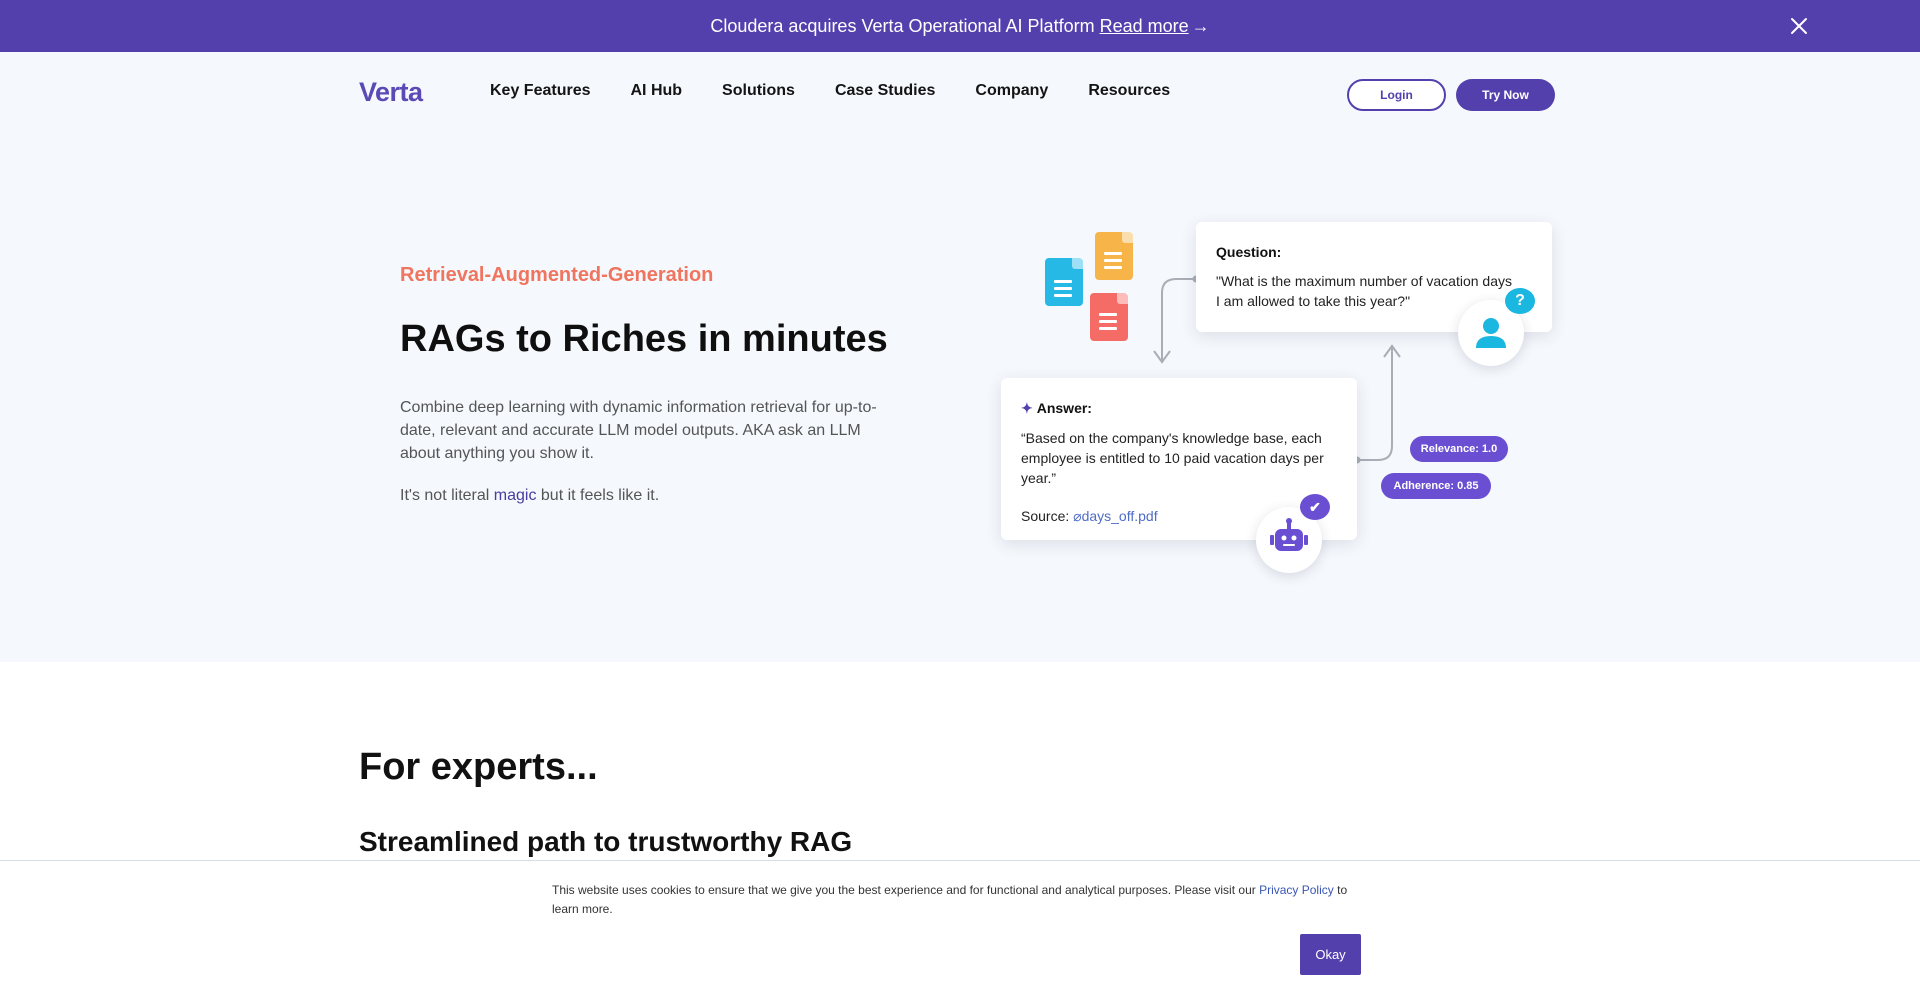 The image size is (1920, 1000). Describe the element at coordinates (606, 841) in the screenshot. I see `streamlined-heading: Streamlined path to trustworthy RAG` at that location.